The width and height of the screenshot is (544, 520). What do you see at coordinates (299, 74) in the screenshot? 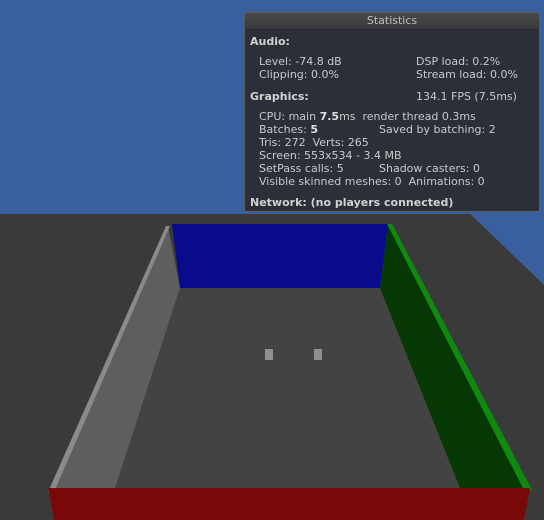
I see `audio-clipping: Clipping: 0.0%` at bounding box center [299, 74].